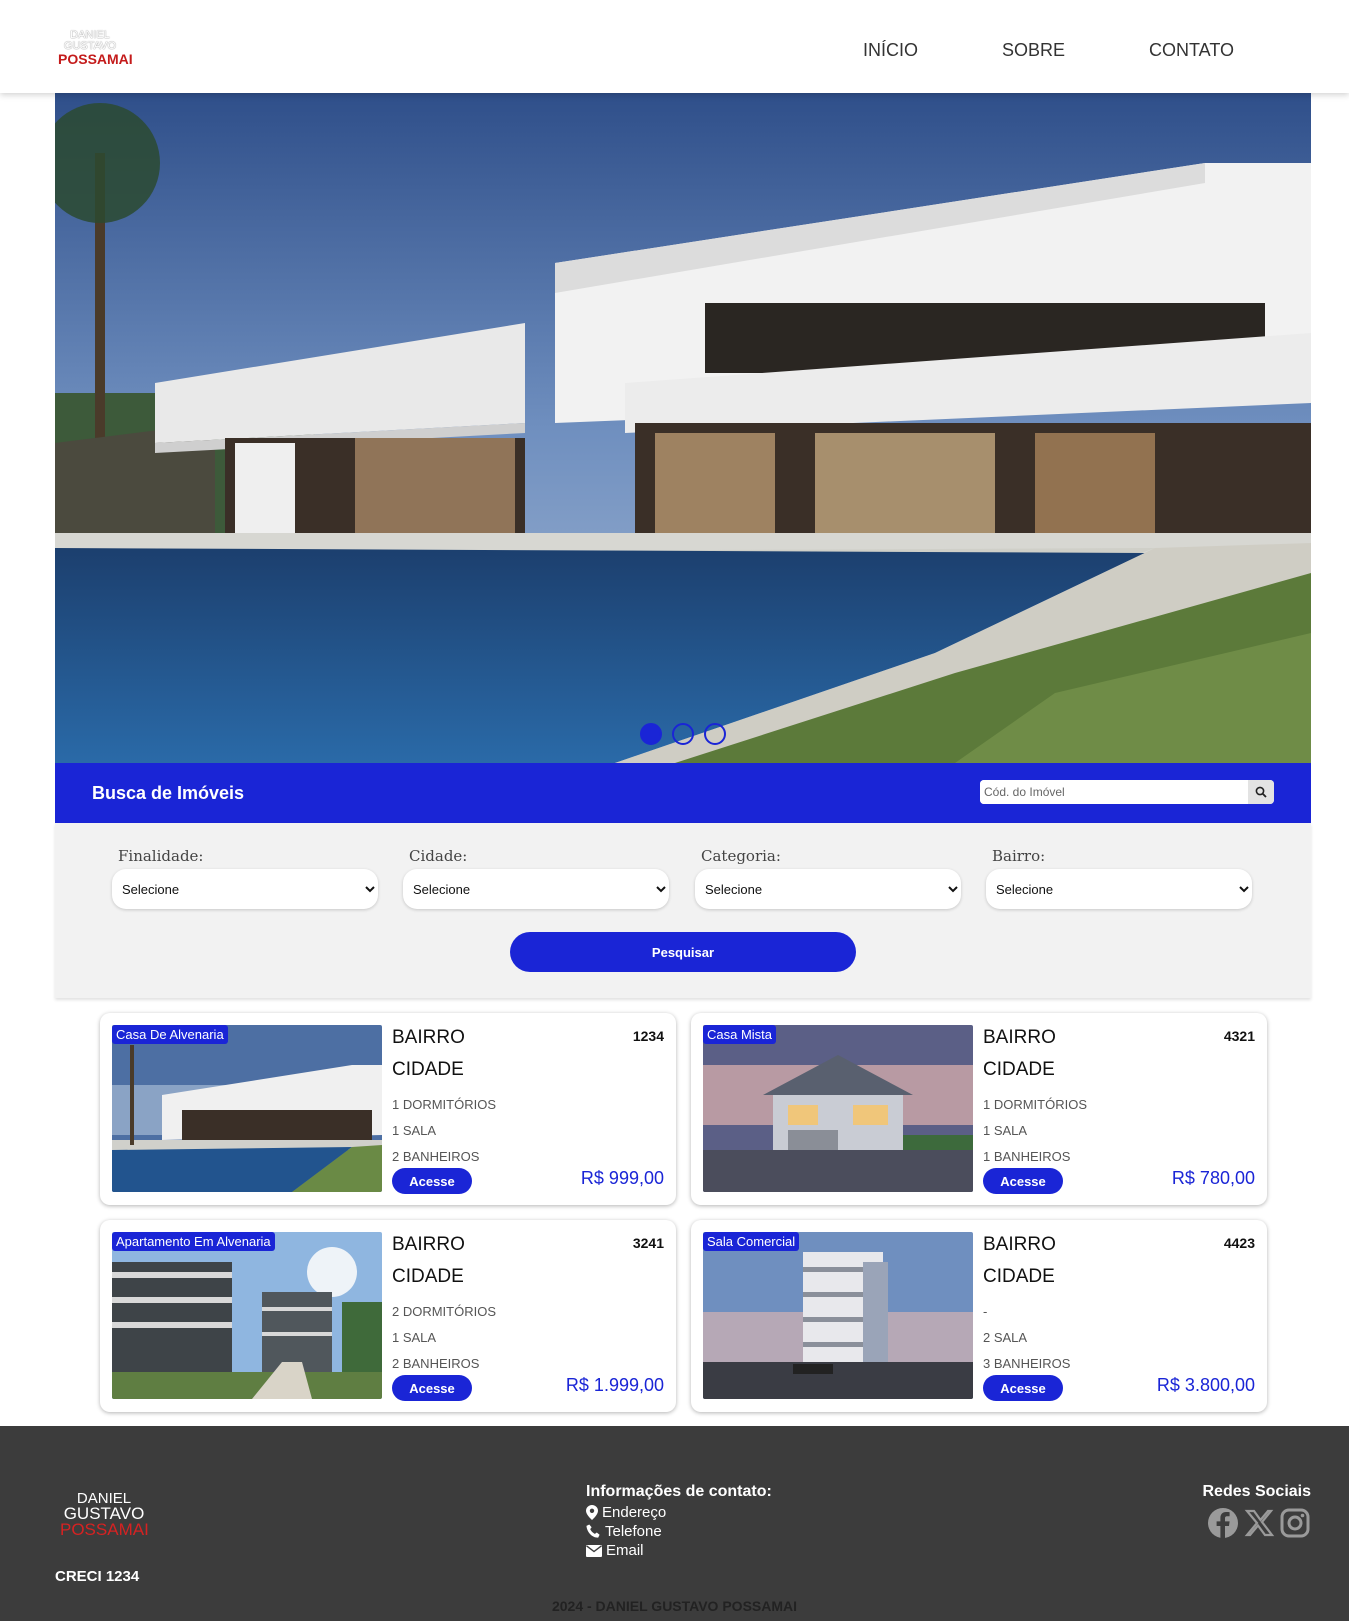  I want to click on listing-banheiros: 1 BANHEIROS, so click(1027, 1156).